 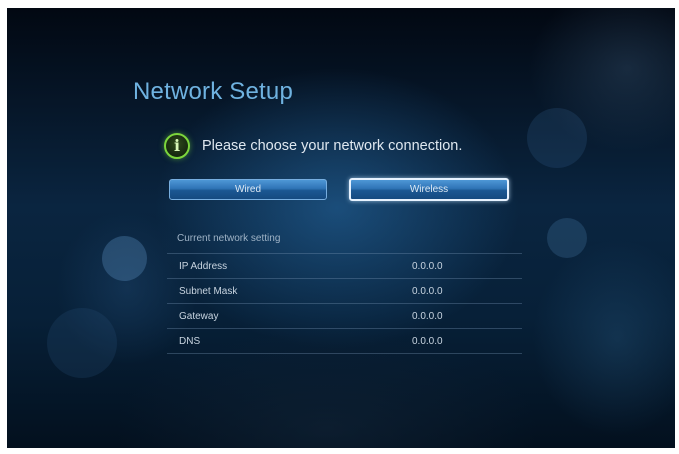 What do you see at coordinates (344, 291) in the screenshot?
I see `setting-row-subnet: Subnet Mask 0.0.0.0` at bounding box center [344, 291].